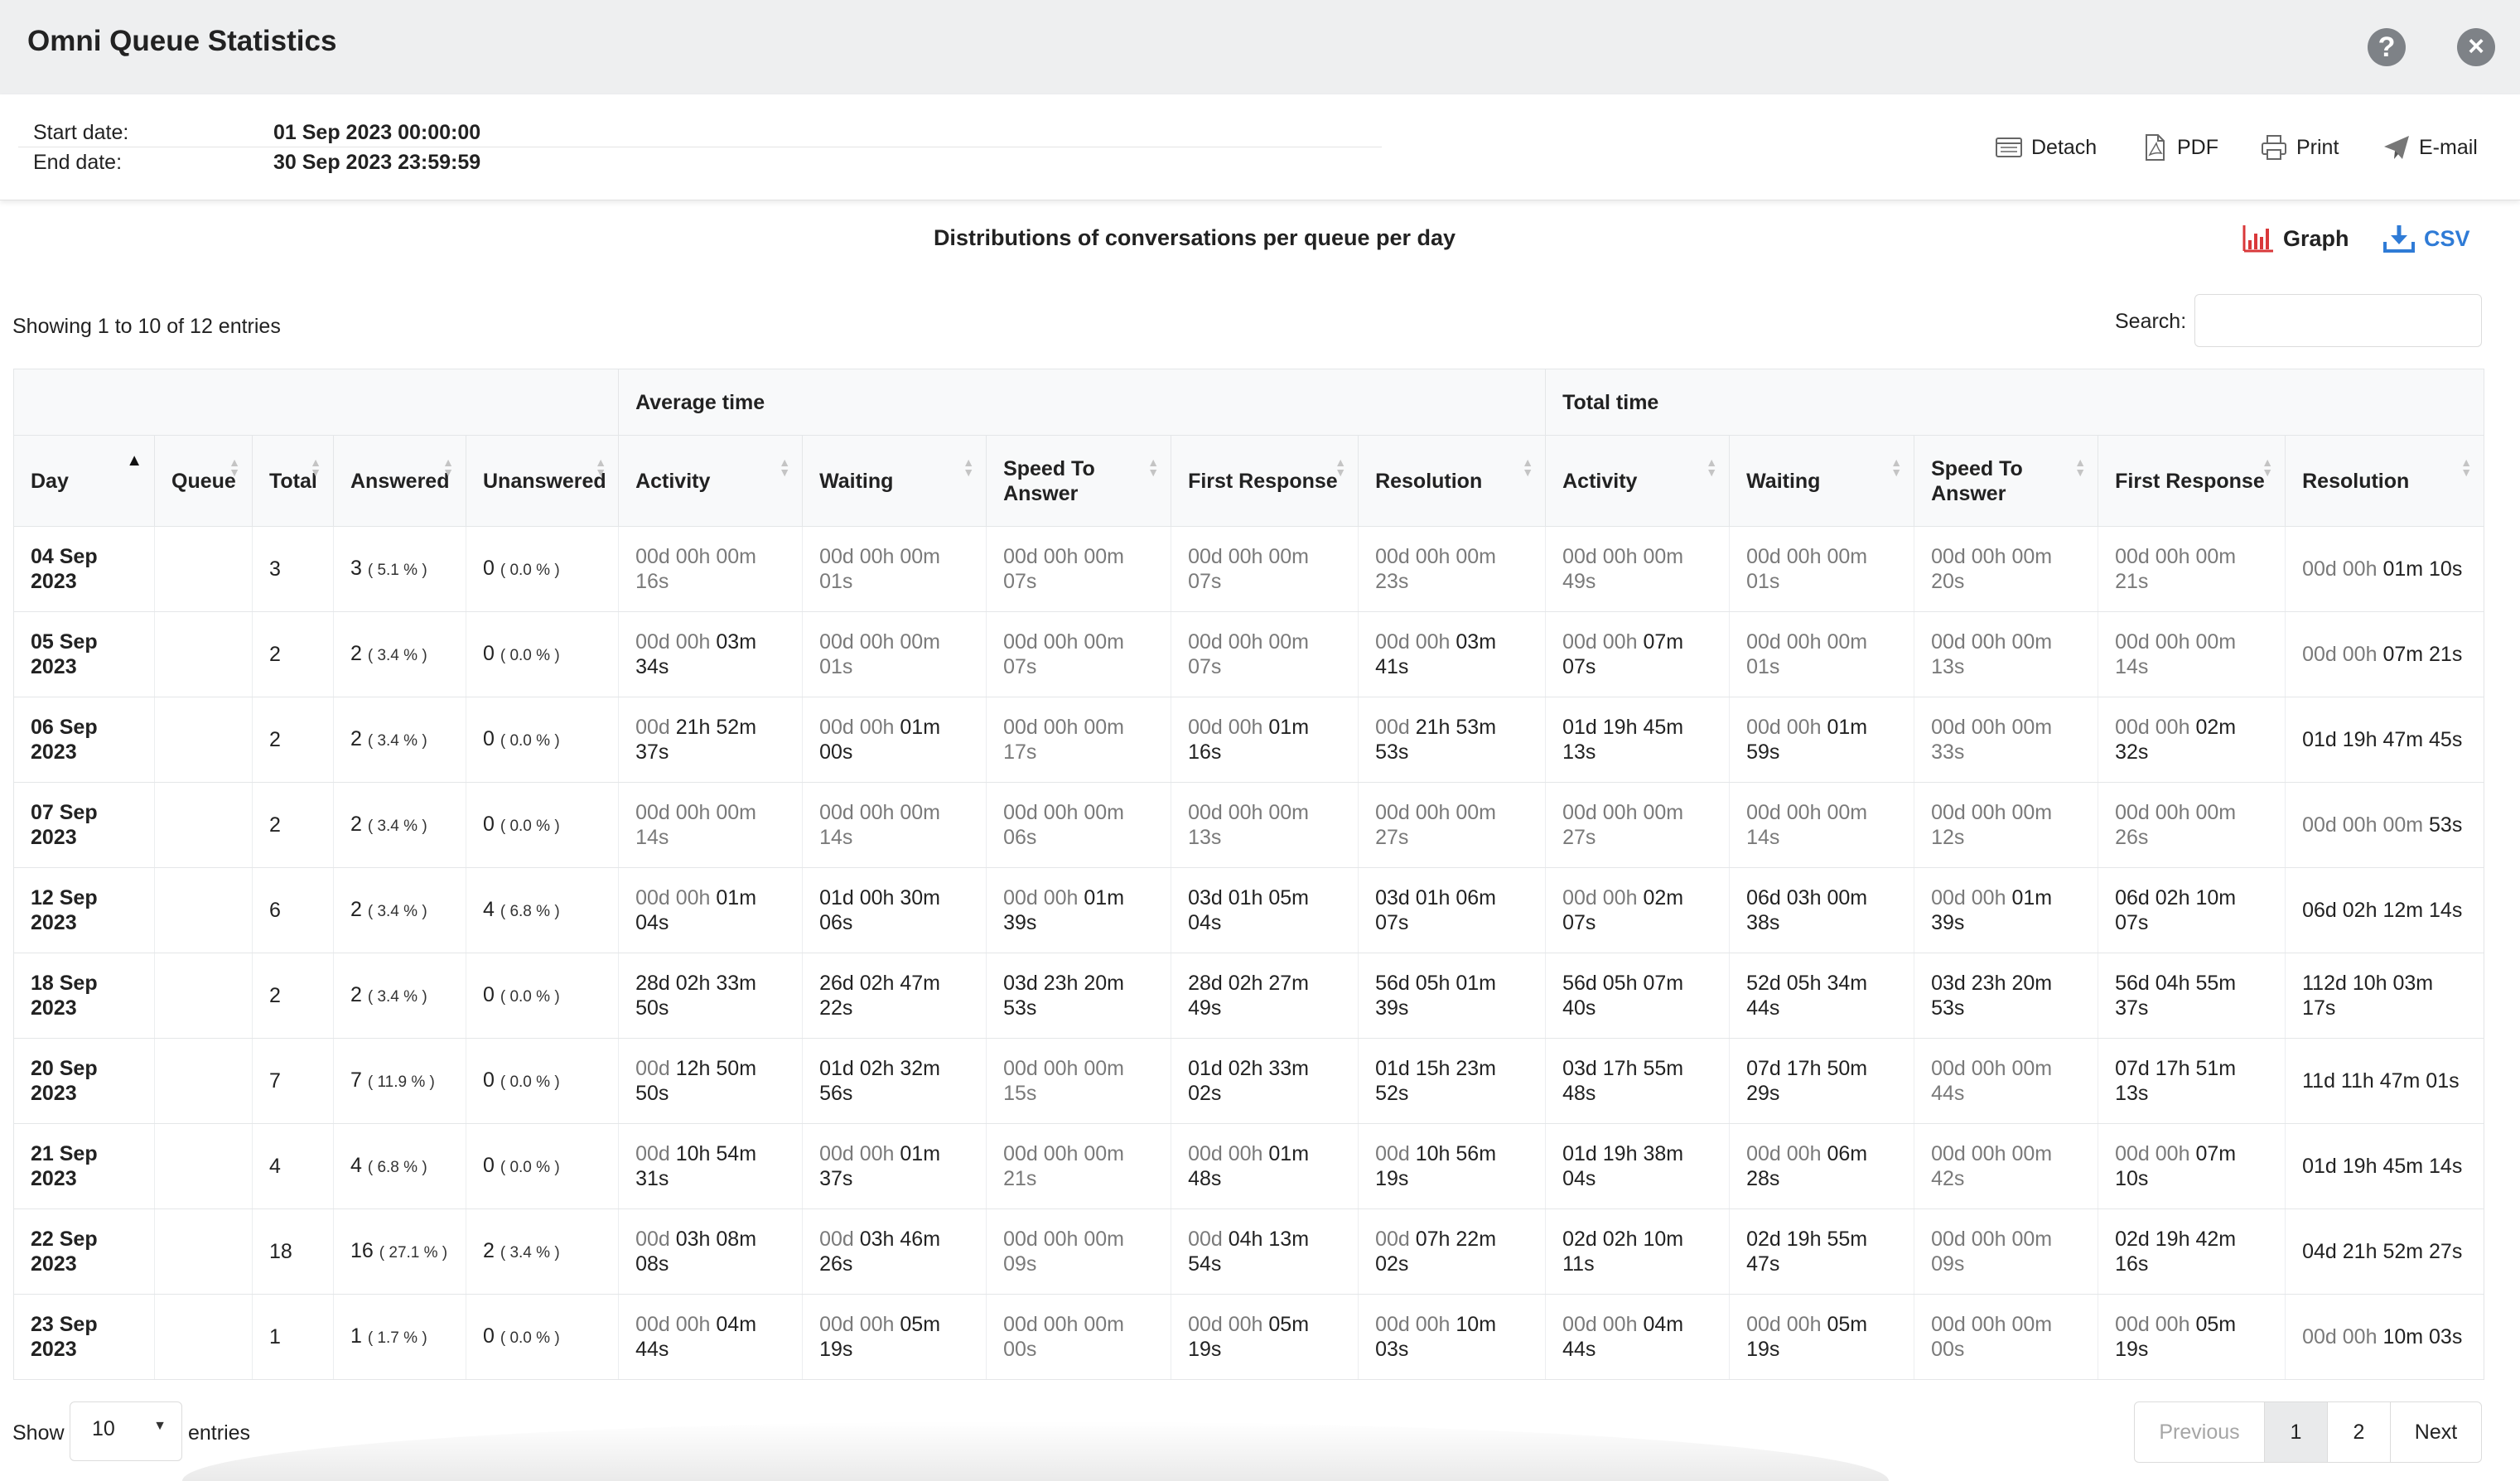 This screenshot has height=1481, width=2520. Describe the element at coordinates (2046, 147) in the screenshot. I see `detach-button: Detach` at that location.